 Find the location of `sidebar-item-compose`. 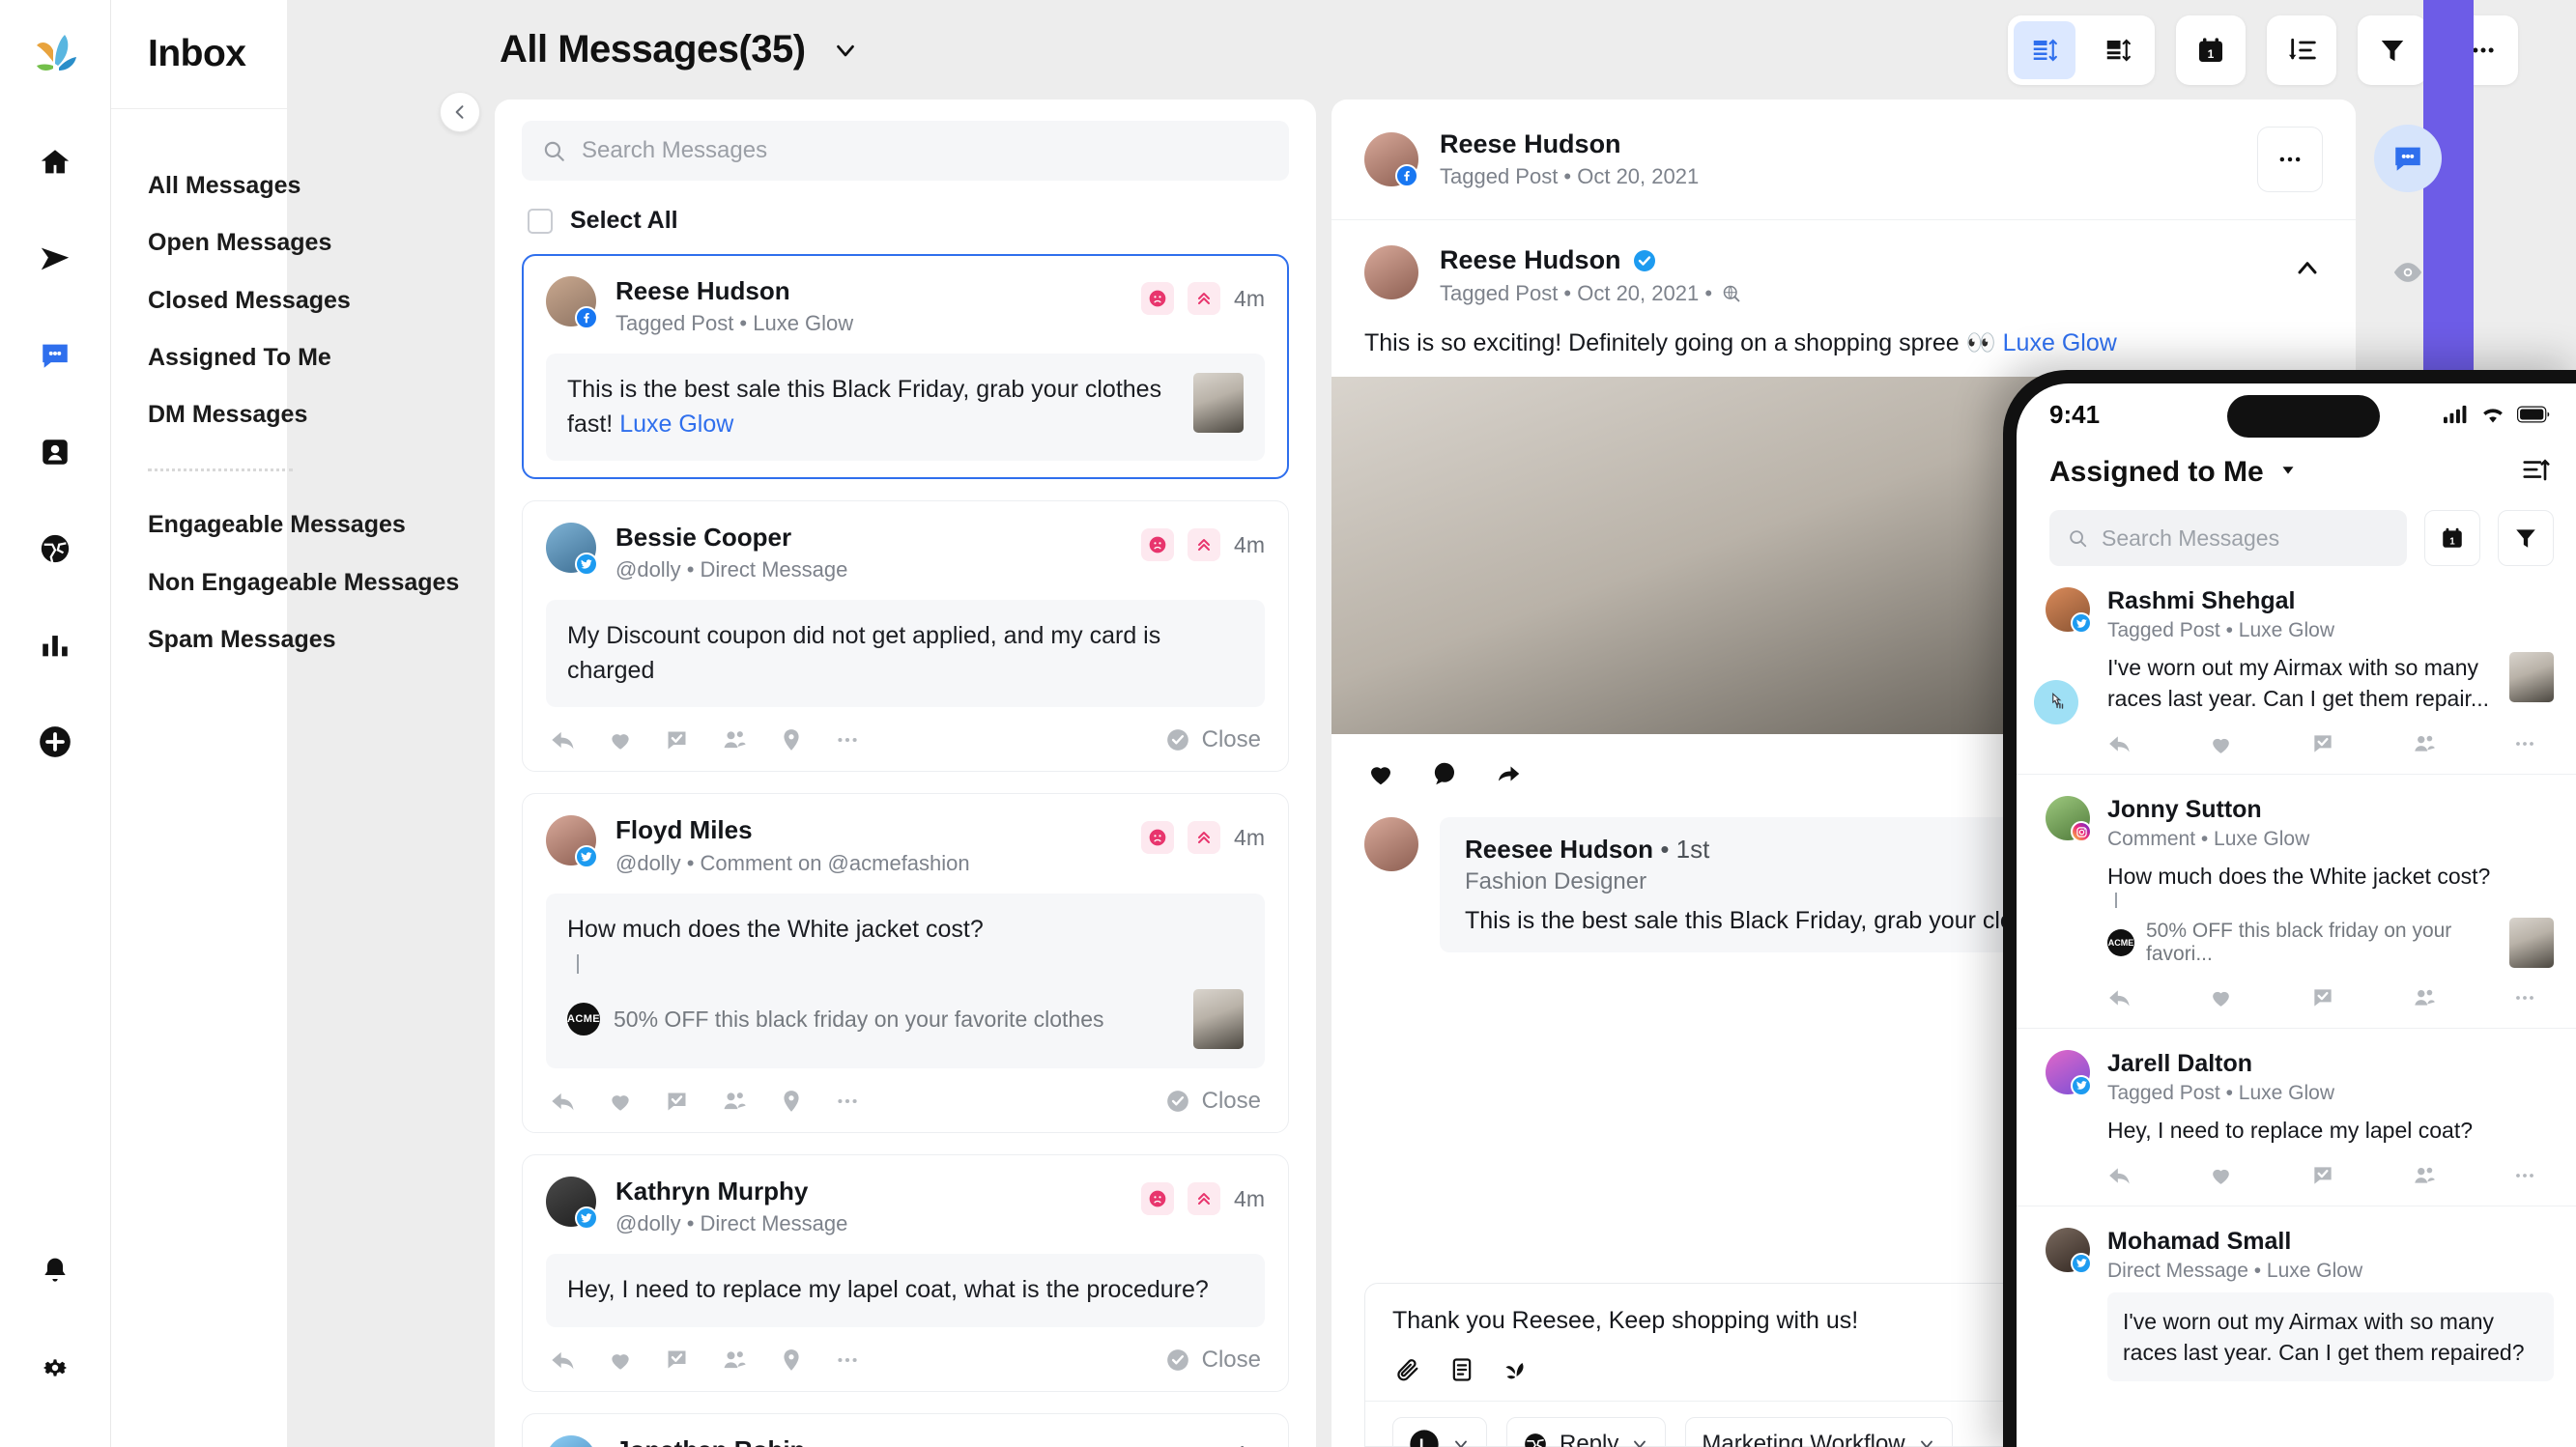

sidebar-item-compose is located at coordinates (55, 742).